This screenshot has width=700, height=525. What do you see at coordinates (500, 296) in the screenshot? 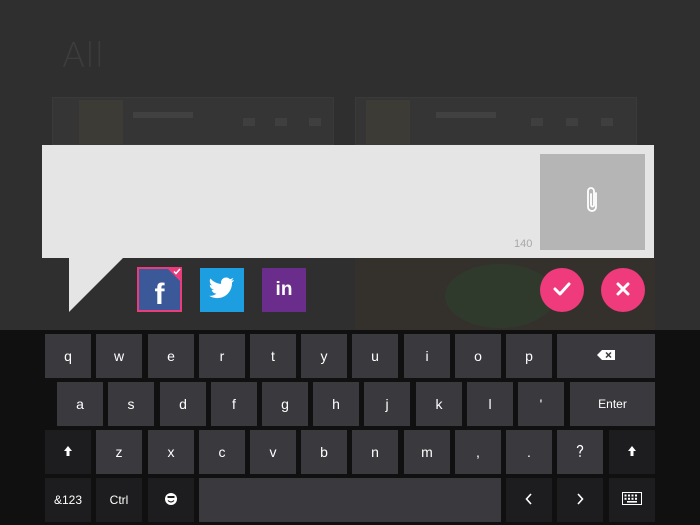
I see `background-image-shape` at bounding box center [500, 296].